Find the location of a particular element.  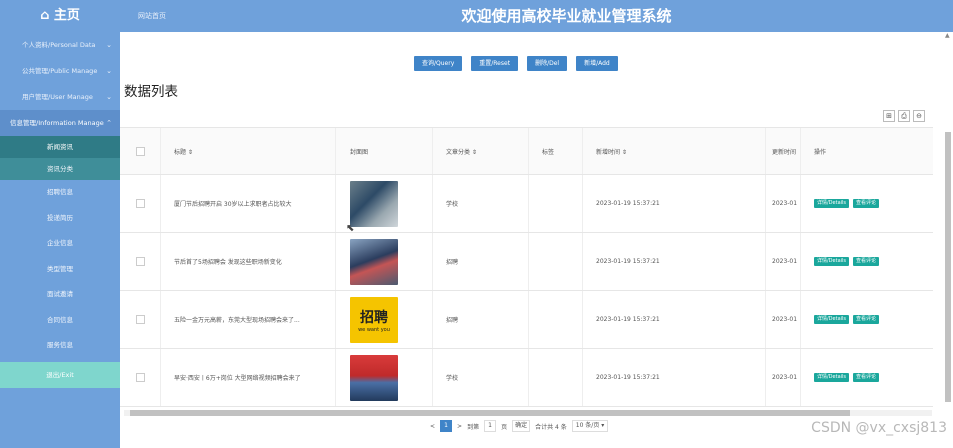

cover-image-text: 招聘 is located at coordinates (374, 317).